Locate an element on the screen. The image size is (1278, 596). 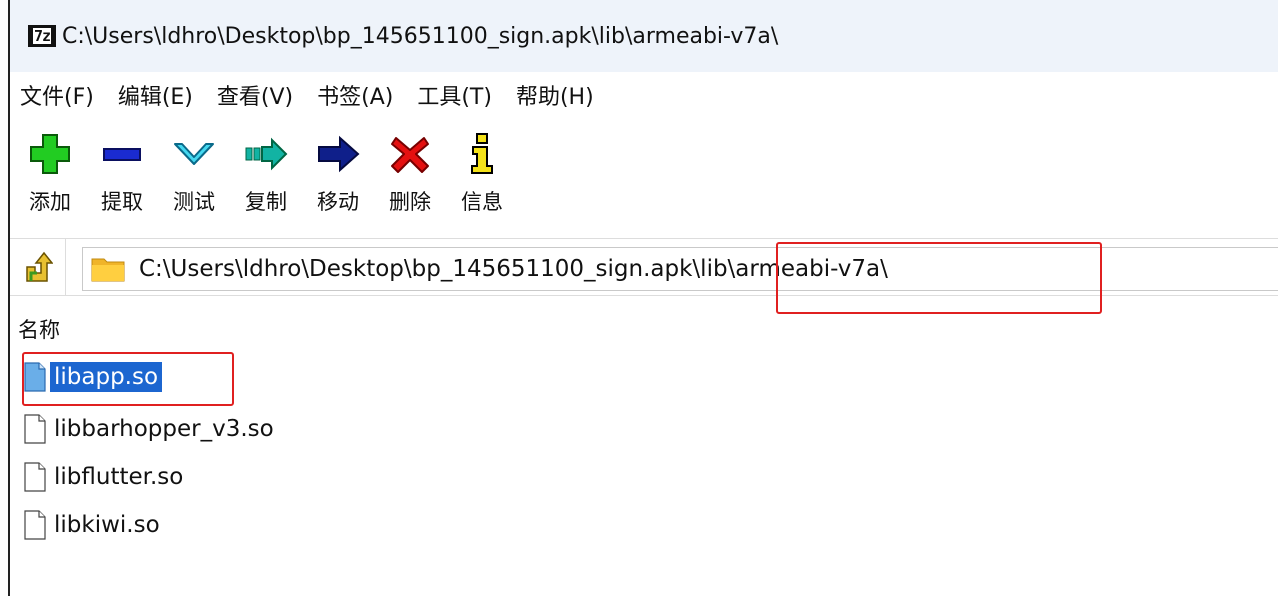
list-item: libkiwi.so is located at coordinates (94, 525).